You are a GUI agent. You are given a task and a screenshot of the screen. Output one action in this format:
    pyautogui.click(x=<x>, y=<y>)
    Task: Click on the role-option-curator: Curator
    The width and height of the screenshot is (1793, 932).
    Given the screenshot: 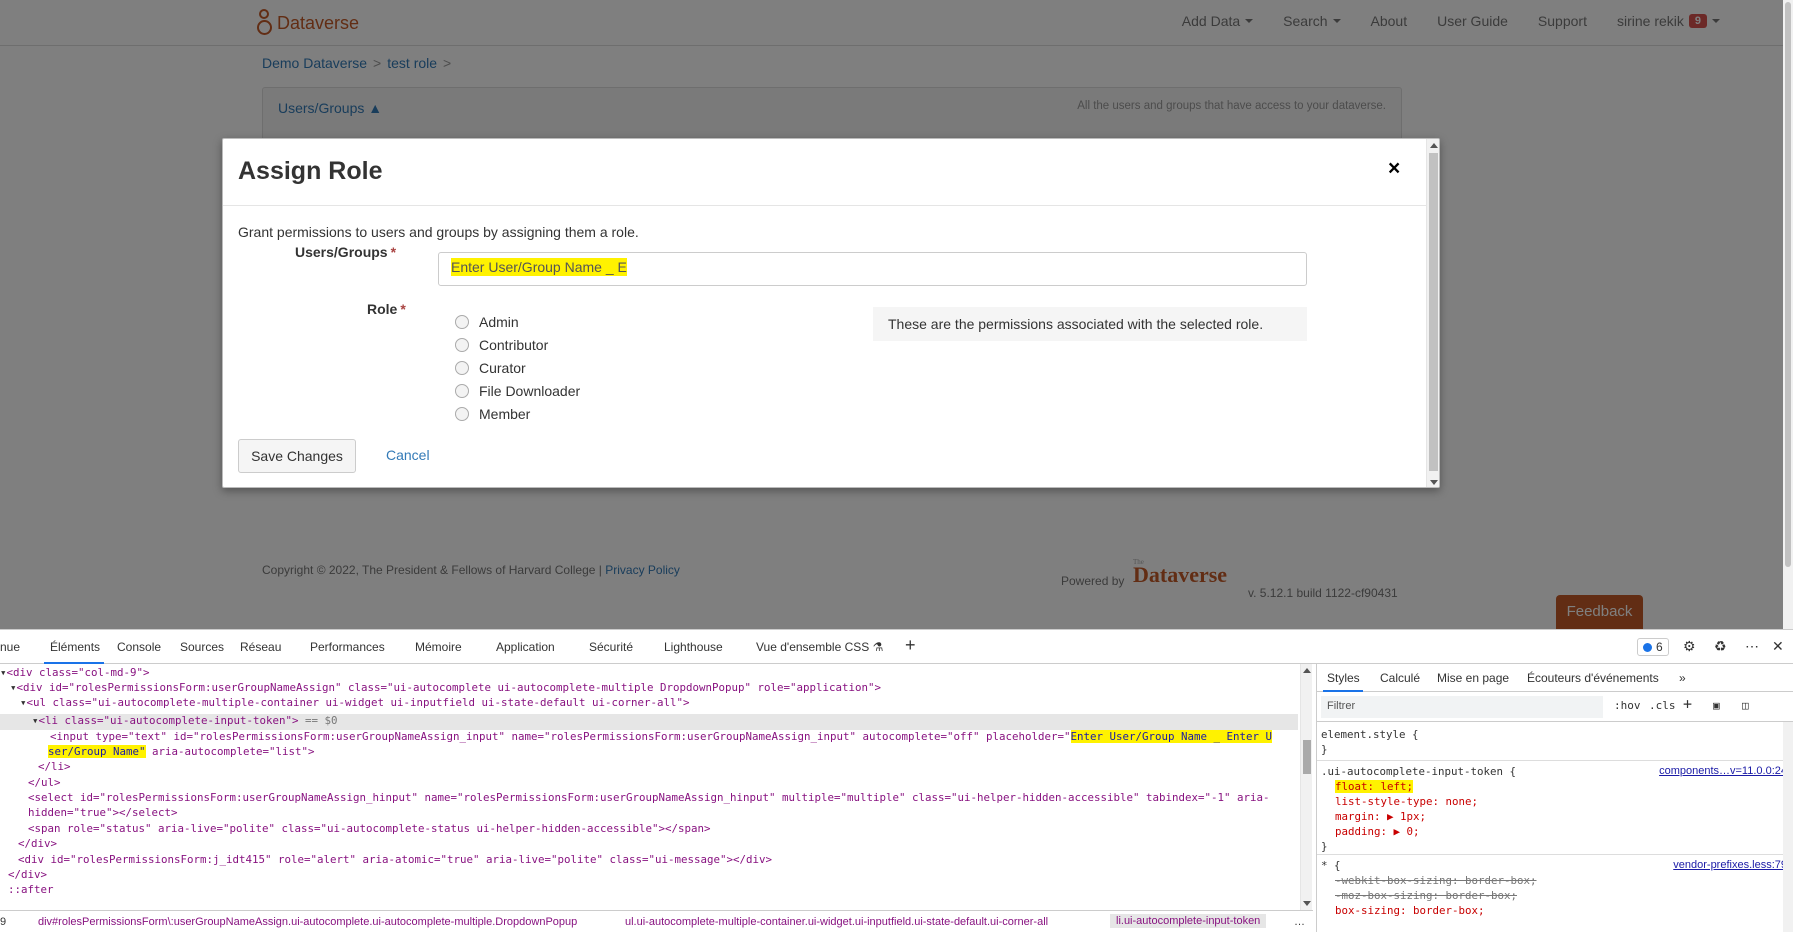 What is the action you would take?
    pyautogui.click(x=517, y=367)
    